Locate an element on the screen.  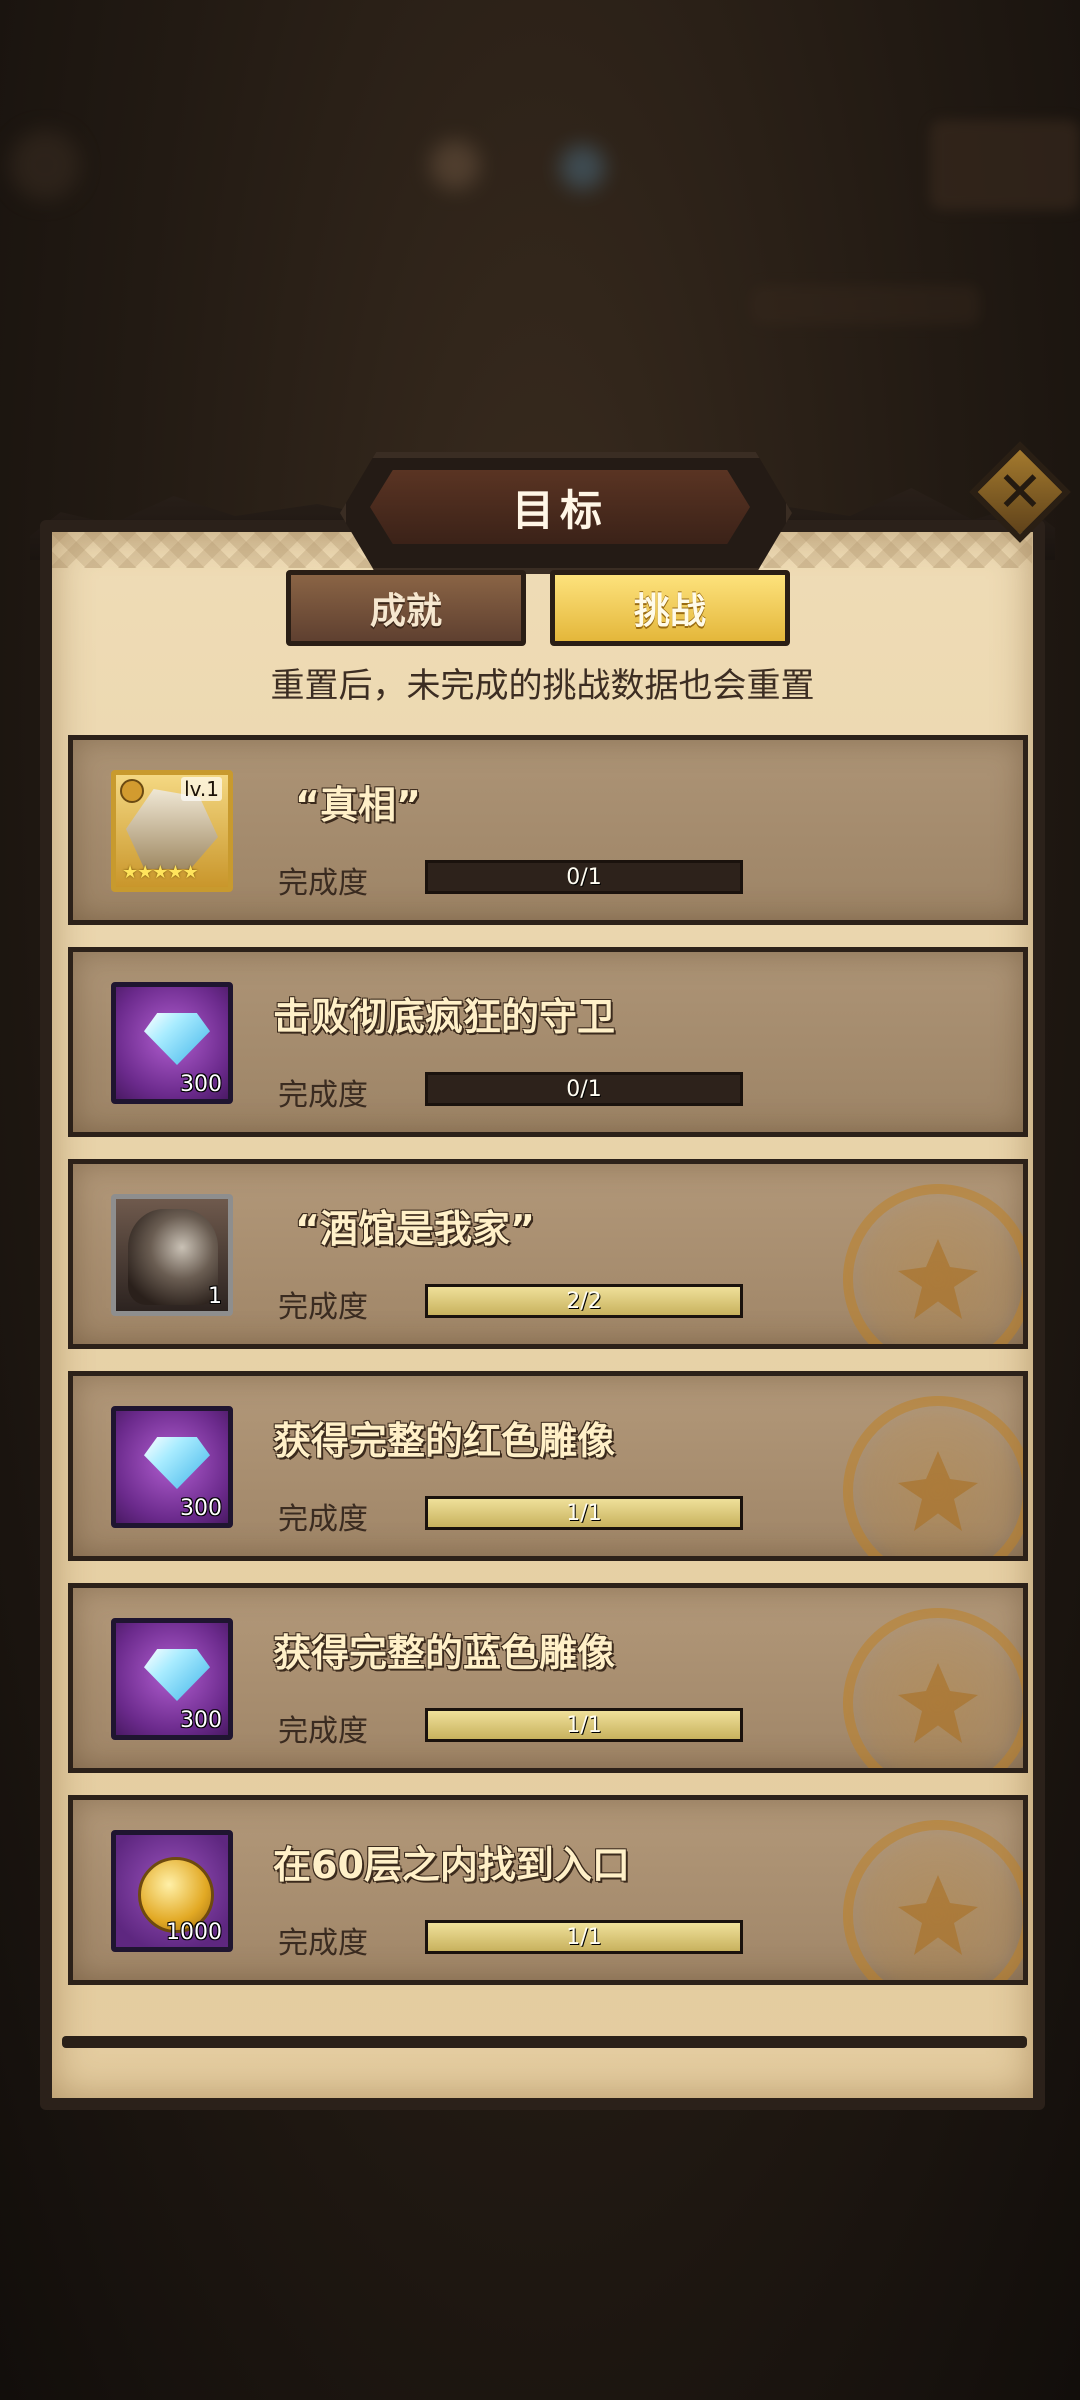
class-badge-icon is located at coordinates (132, 791).